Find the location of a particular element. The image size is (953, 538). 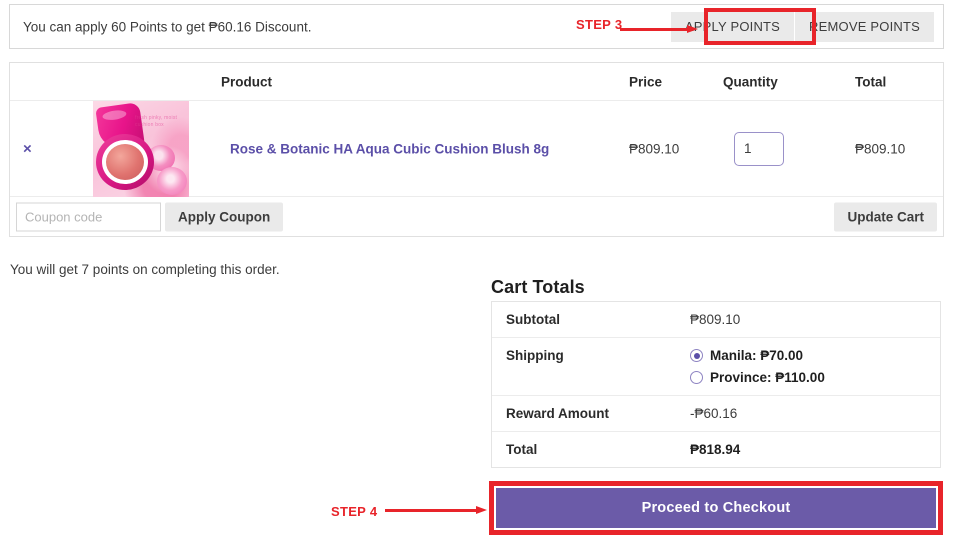

totals-value-total: ₱818.94 is located at coordinates (715, 449).